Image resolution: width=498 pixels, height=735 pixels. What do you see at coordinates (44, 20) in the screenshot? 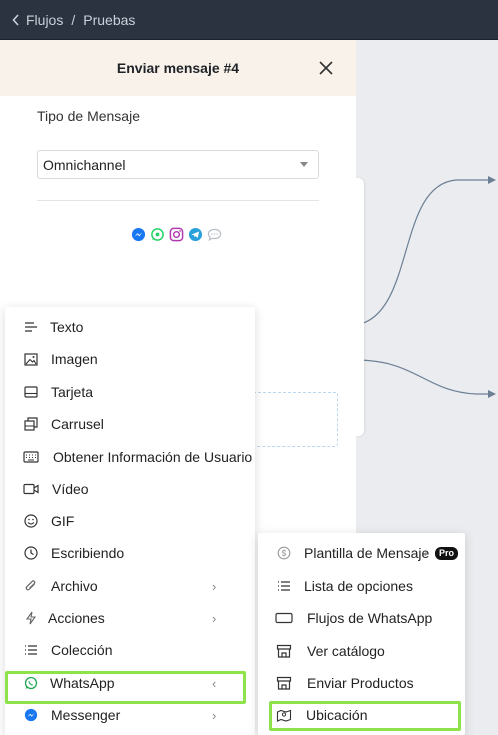
I see `breadcrumb-flujos: Flujos` at bounding box center [44, 20].